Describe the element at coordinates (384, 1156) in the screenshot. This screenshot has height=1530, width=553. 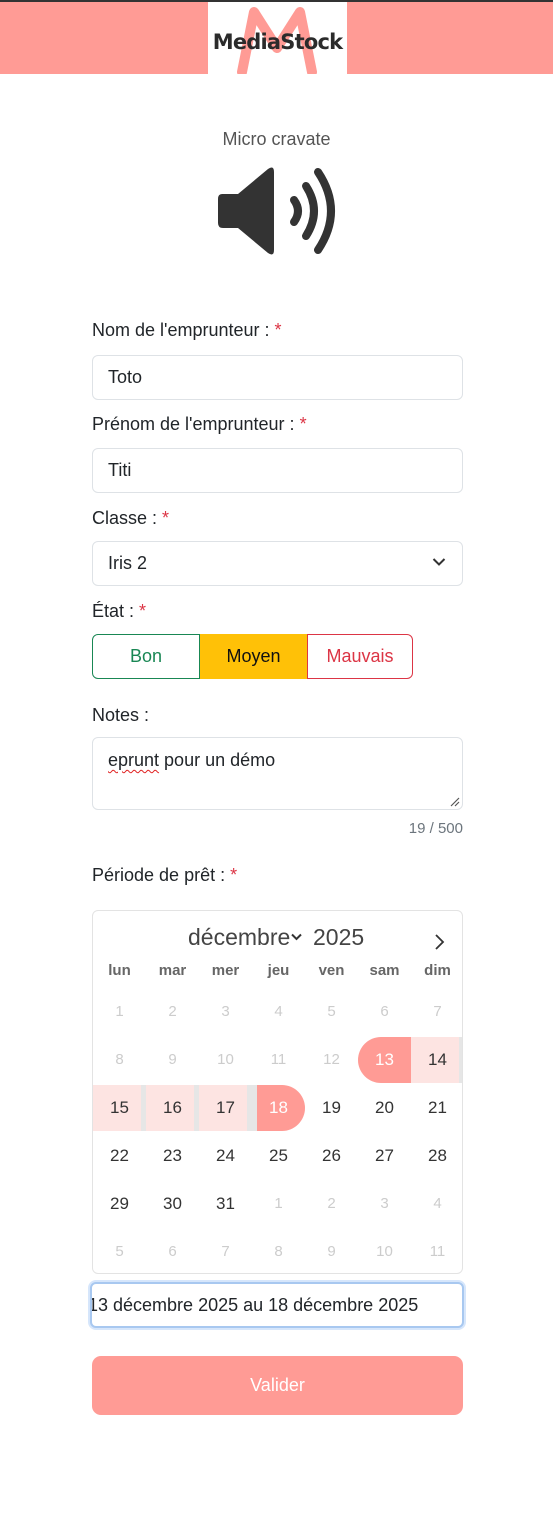
I see `calendar-day: 27` at that location.